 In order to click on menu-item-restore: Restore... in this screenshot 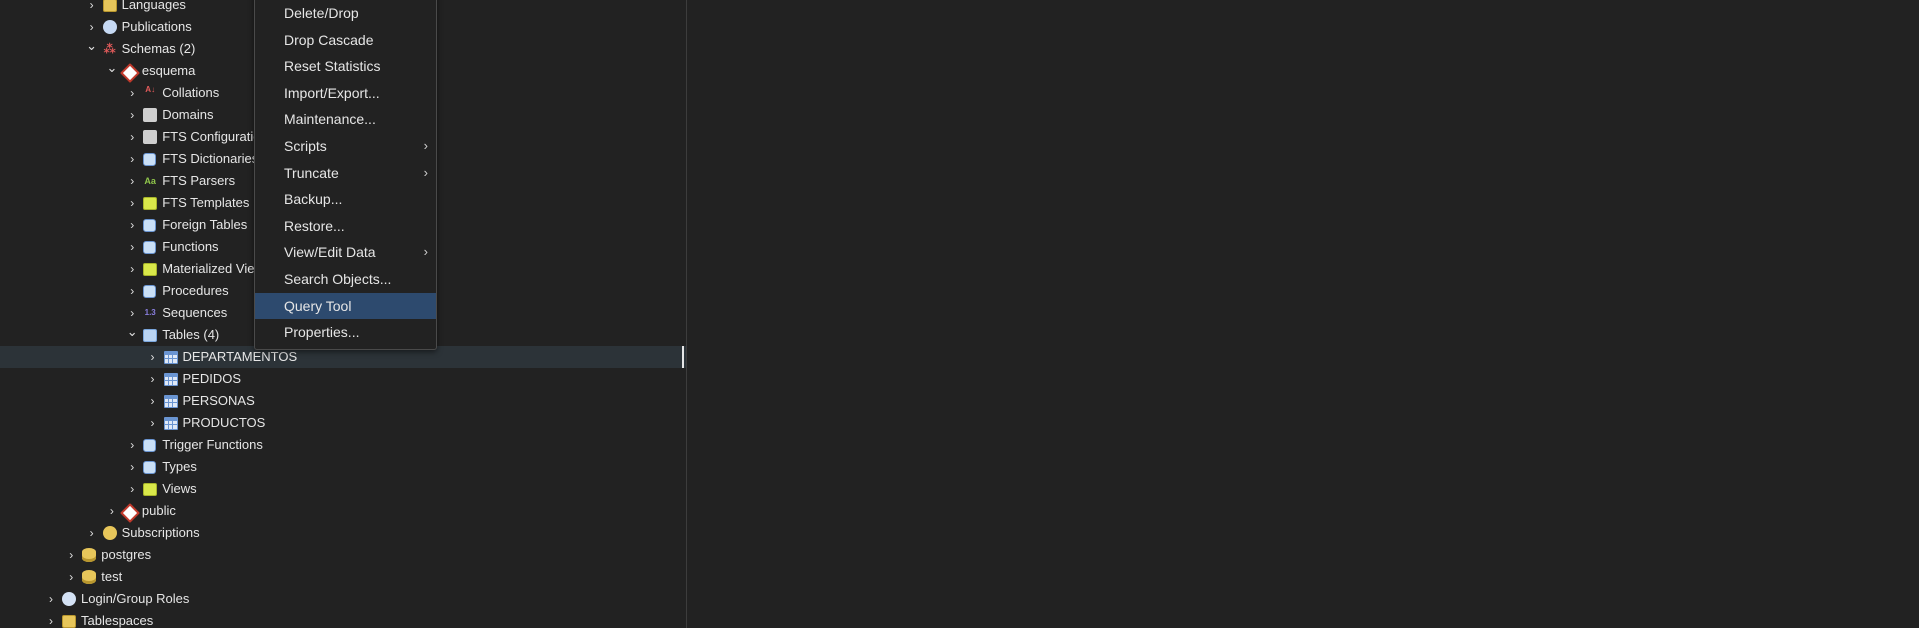, I will do `click(345, 226)`.